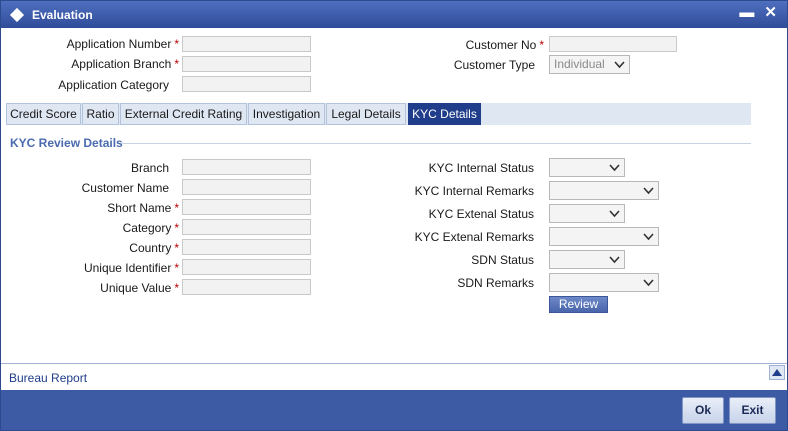  What do you see at coordinates (366, 114) in the screenshot?
I see `tab-legal-details: Legal Details` at bounding box center [366, 114].